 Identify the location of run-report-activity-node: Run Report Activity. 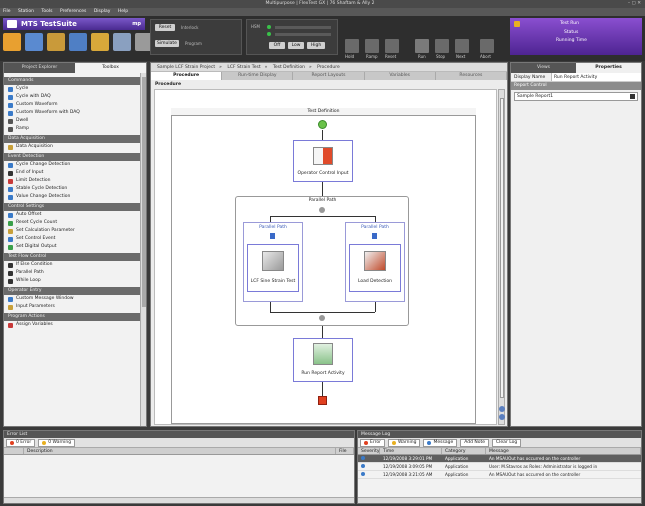
(323, 360).